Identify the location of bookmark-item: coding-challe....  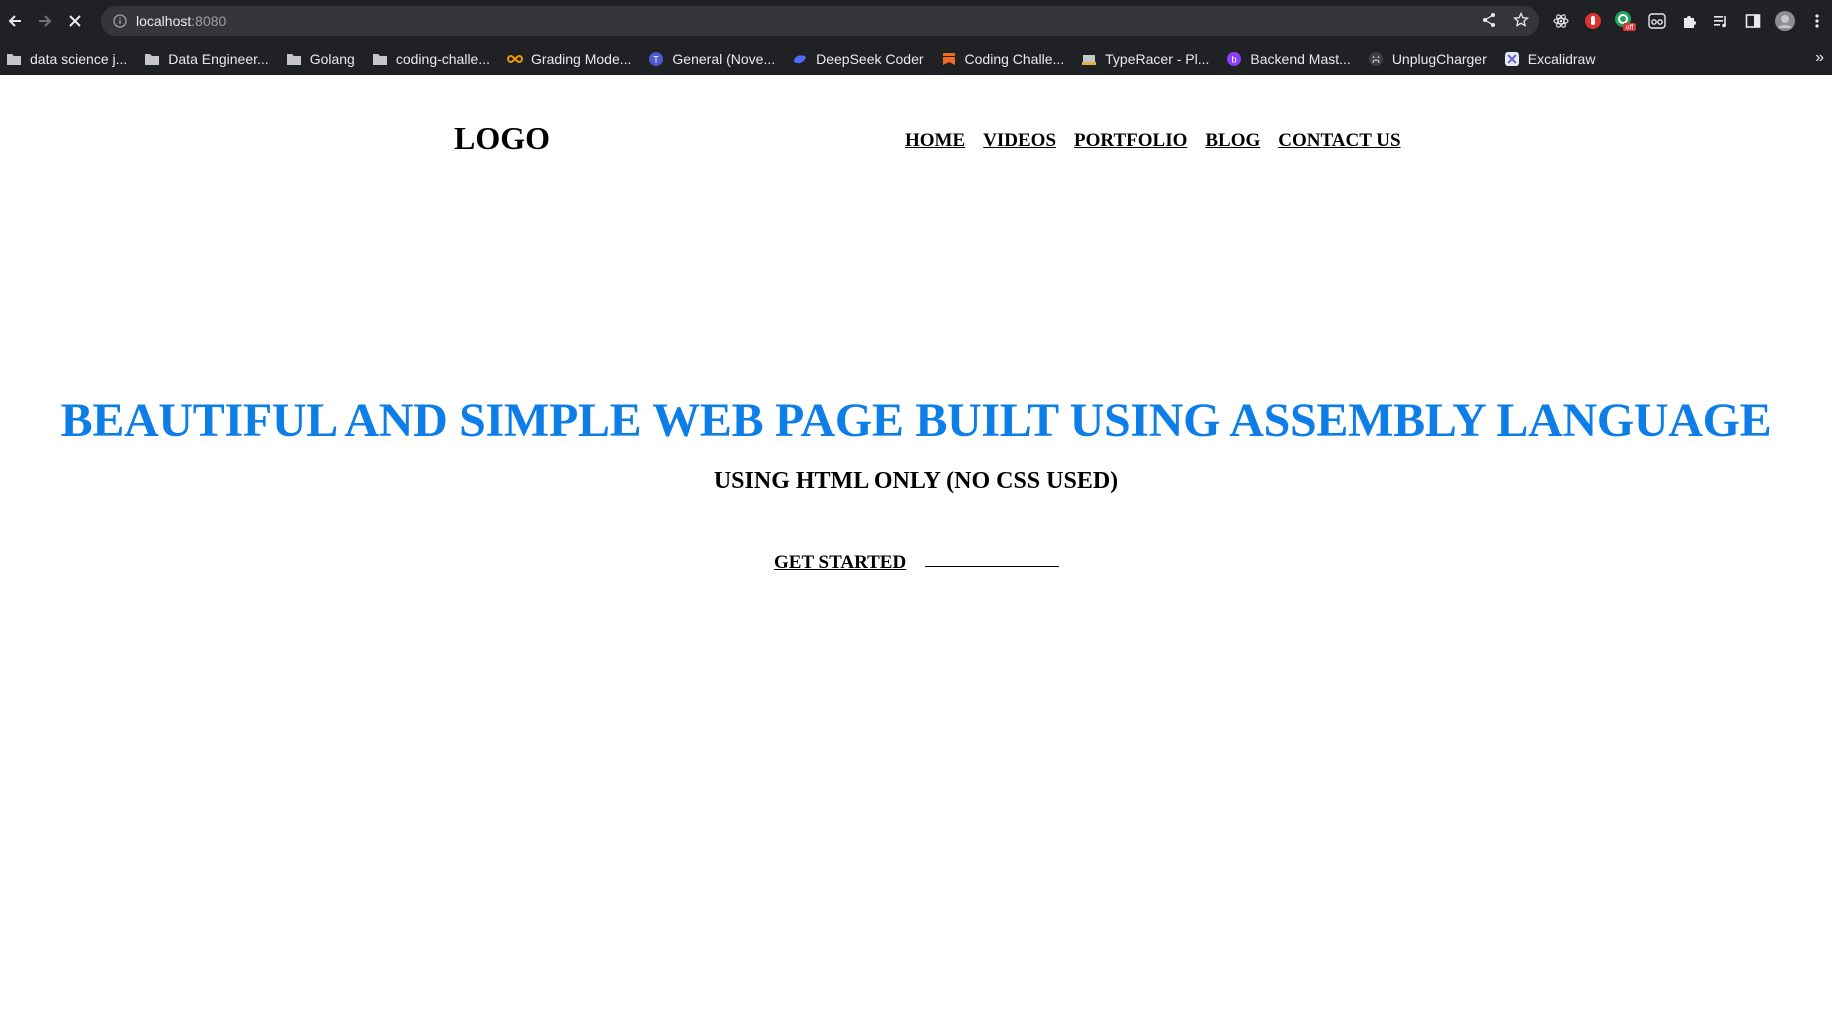
(431, 59).